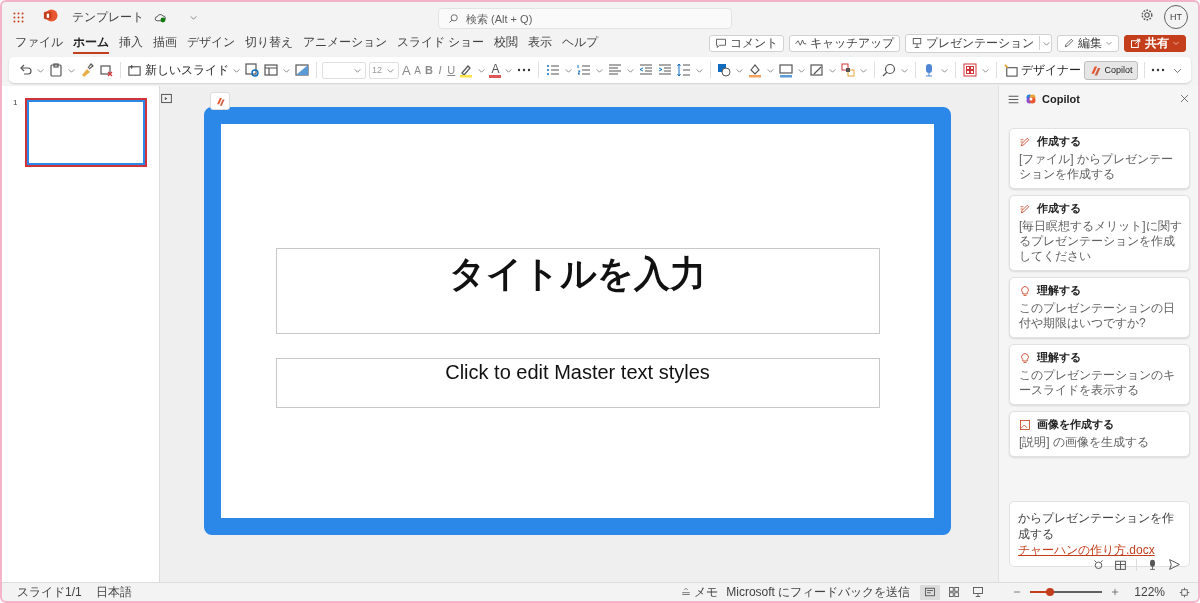  I want to click on copilot-logo-icon, so click(1031, 99).